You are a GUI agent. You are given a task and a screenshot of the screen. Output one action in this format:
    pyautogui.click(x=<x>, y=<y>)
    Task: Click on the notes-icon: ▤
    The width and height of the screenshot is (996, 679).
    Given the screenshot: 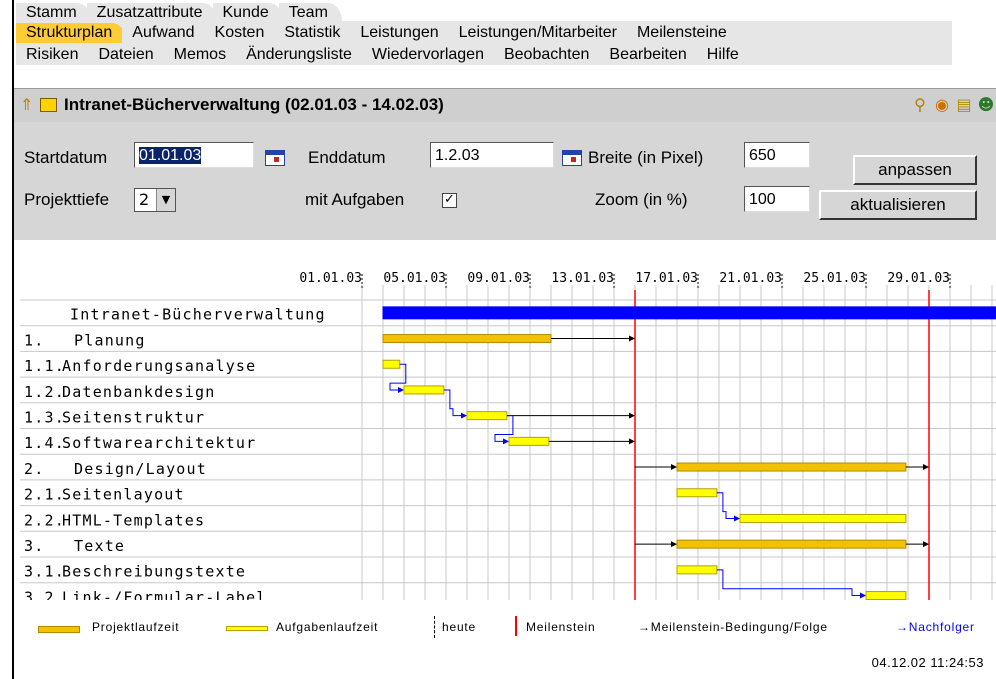 What is the action you would take?
    pyautogui.click(x=964, y=104)
    